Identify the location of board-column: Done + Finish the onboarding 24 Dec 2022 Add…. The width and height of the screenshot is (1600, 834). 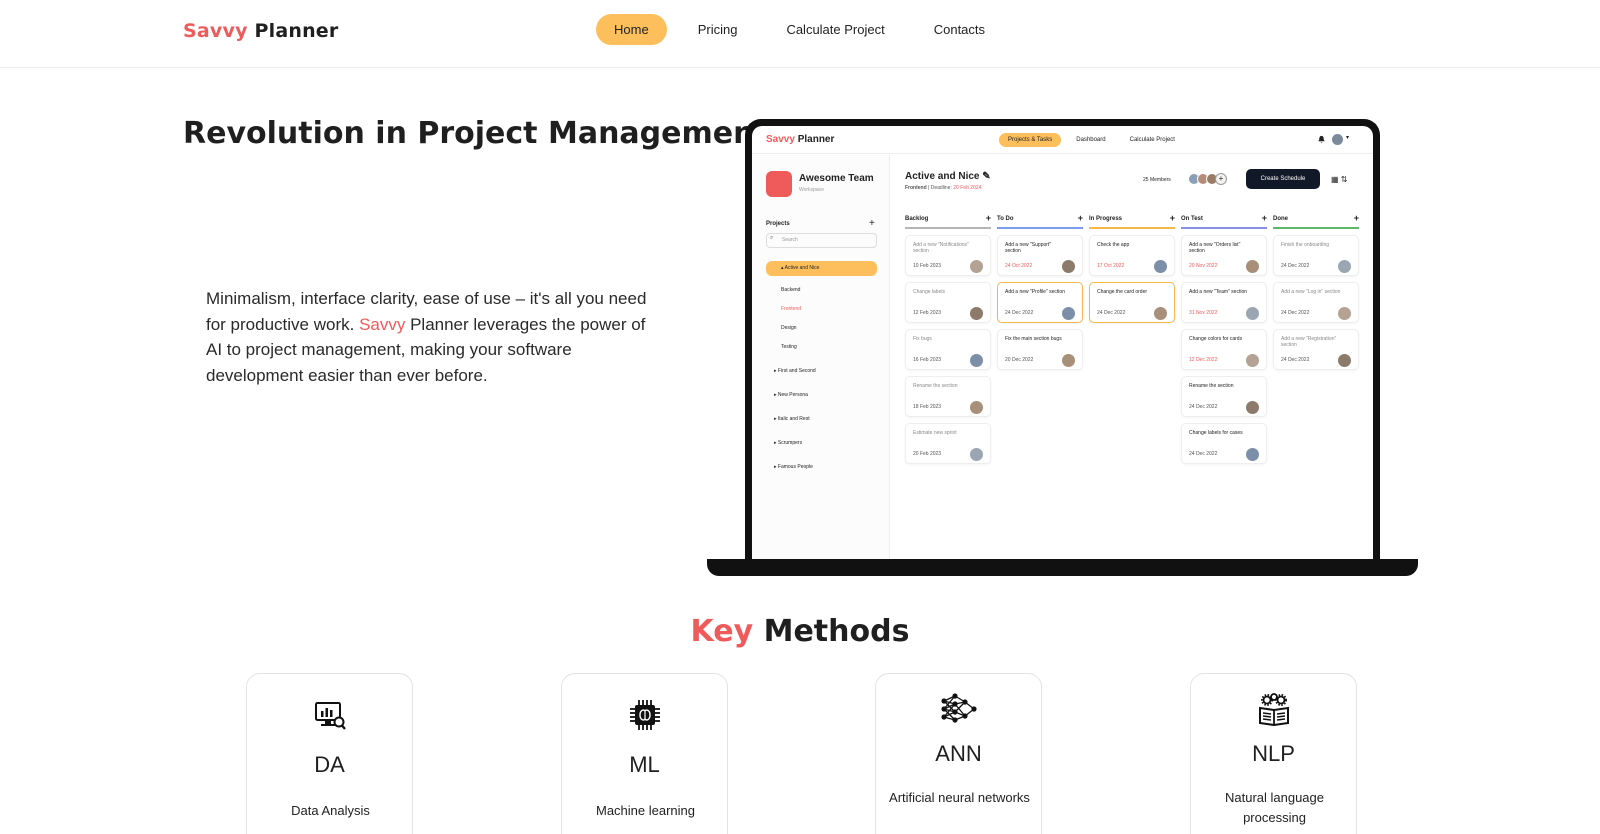
(1316, 294).